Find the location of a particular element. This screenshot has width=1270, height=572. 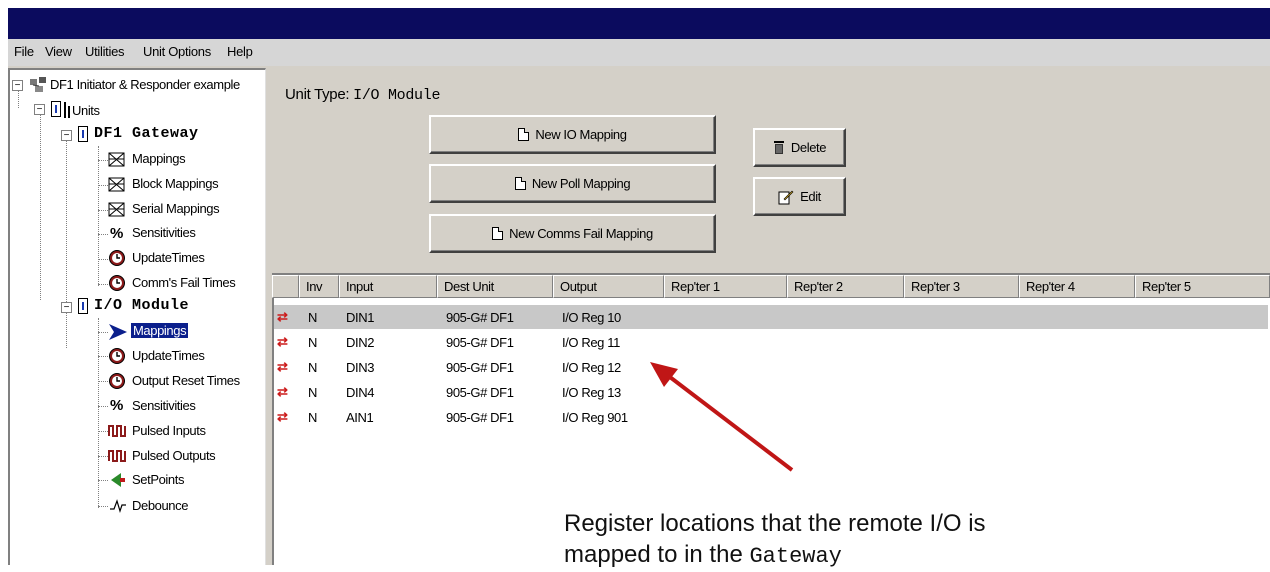

unit-type-label: Unit Type: I/O Module is located at coordinates (362, 95).